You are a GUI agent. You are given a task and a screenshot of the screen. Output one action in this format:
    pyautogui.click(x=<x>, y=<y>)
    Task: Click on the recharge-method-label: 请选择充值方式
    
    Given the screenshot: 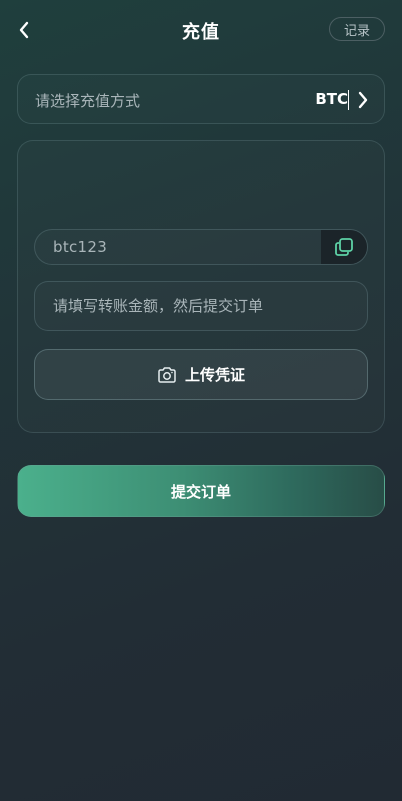 What is the action you would take?
    pyautogui.click(x=88, y=101)
    